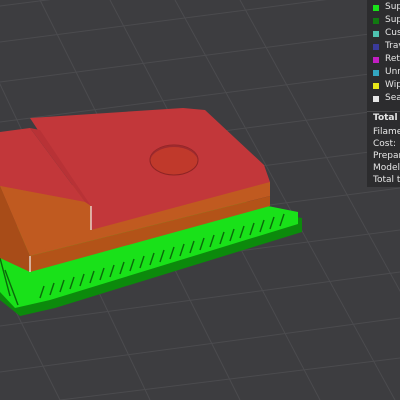 The image size is (400, 400). What do you see at coordinates (386, 132) in the screenshot?
I see `summary-row-filament: Filamer` at bounding box center [386, 132].